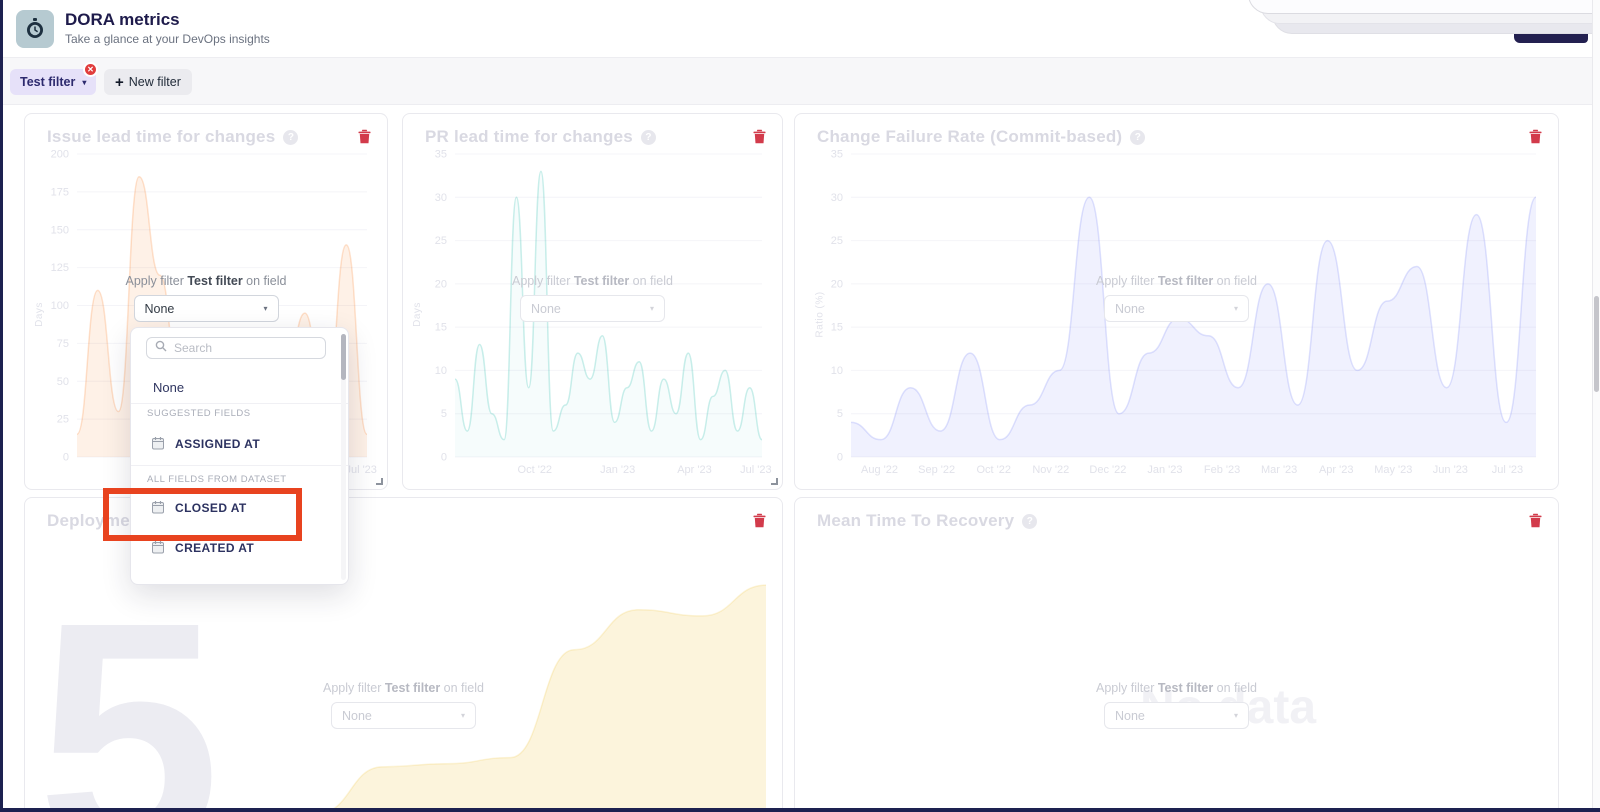 The image size is (1600, 812). What do you see at coordinates (63, 344) in the screenshot?
I see `svg-text: 75` at bounding box center [63, 344].